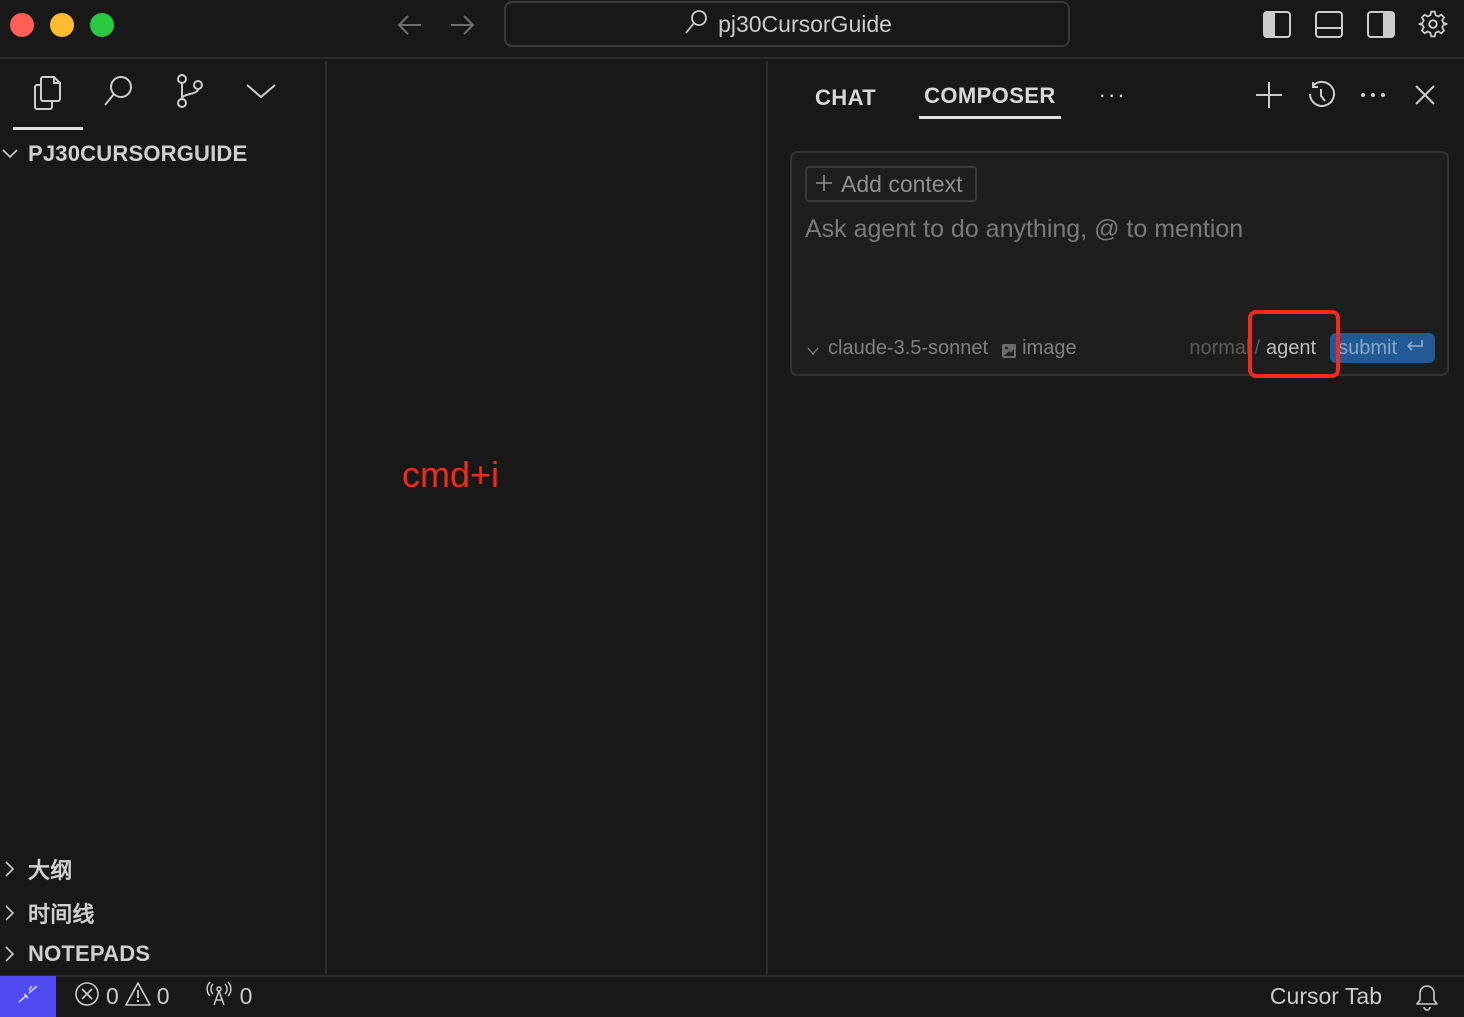 The width and height of the screenshot is (1464, 1017). I want to click on tab-search, so click(118, 101).